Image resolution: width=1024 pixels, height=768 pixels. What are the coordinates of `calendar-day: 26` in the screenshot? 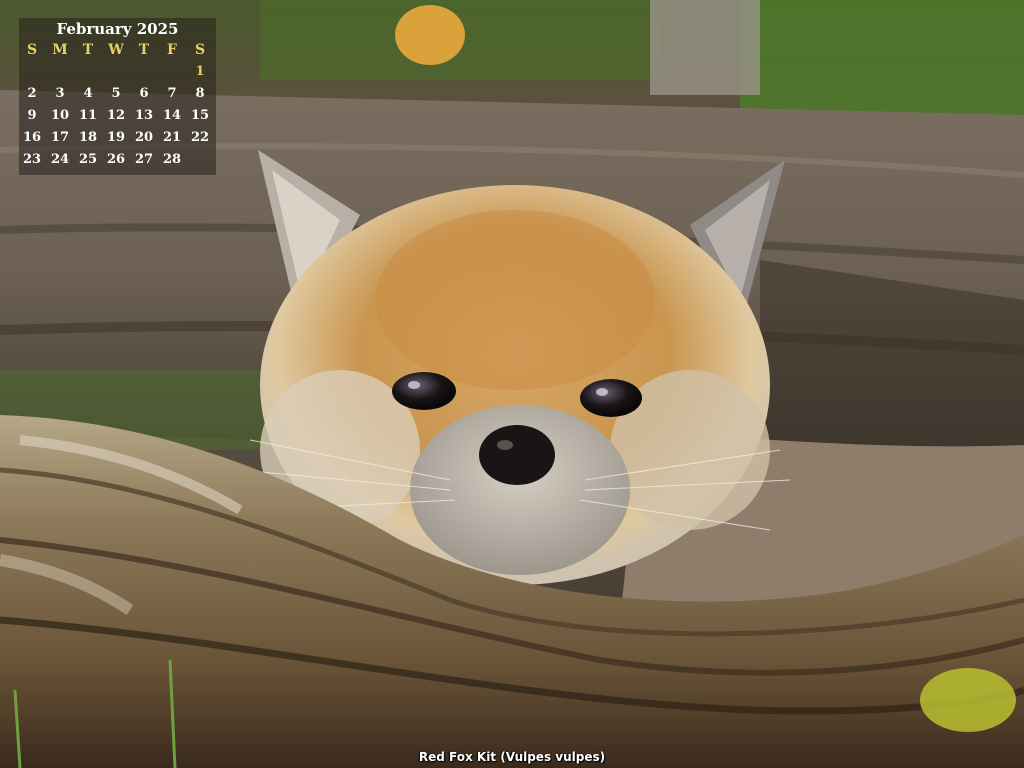 It's located at (116, 159).